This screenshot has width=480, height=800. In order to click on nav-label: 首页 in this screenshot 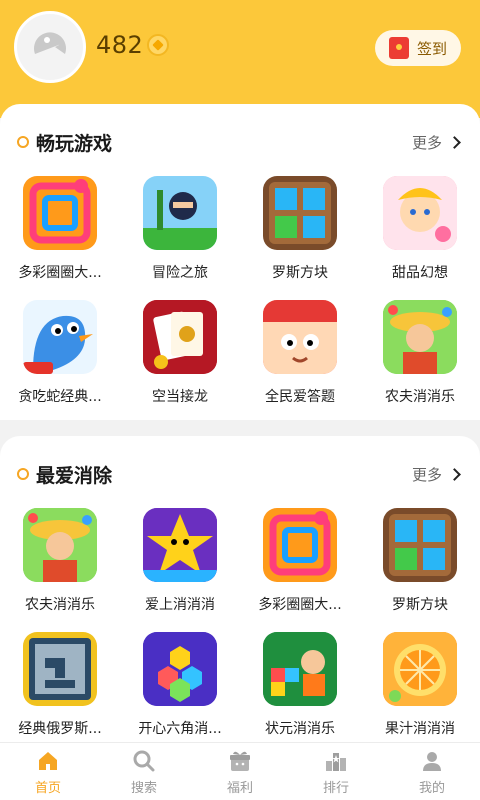, I will do `click(47, 788)`.